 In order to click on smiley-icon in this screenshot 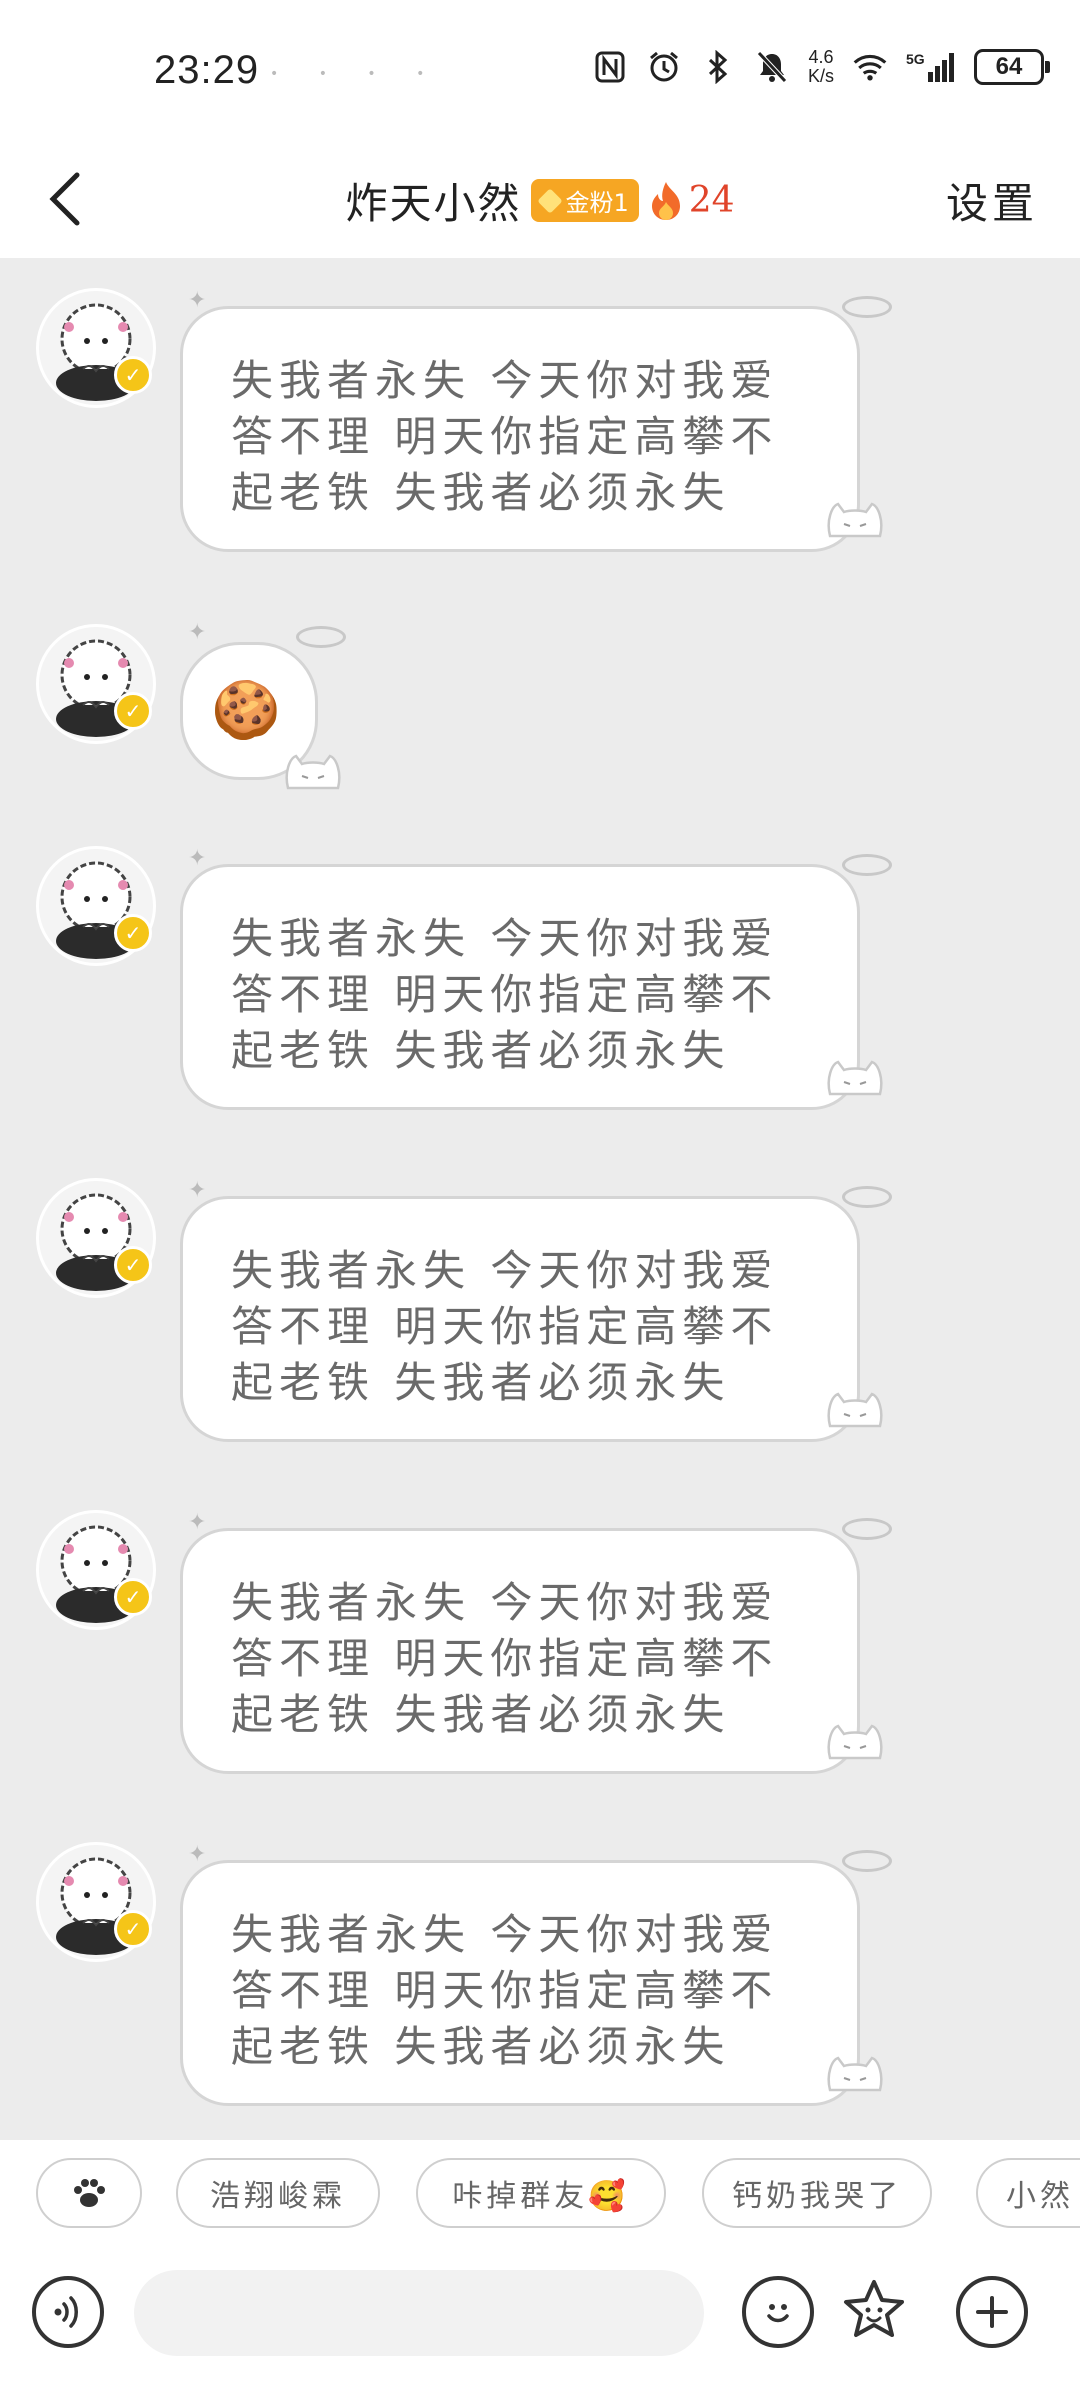, I will do `click(778, 2313)`.